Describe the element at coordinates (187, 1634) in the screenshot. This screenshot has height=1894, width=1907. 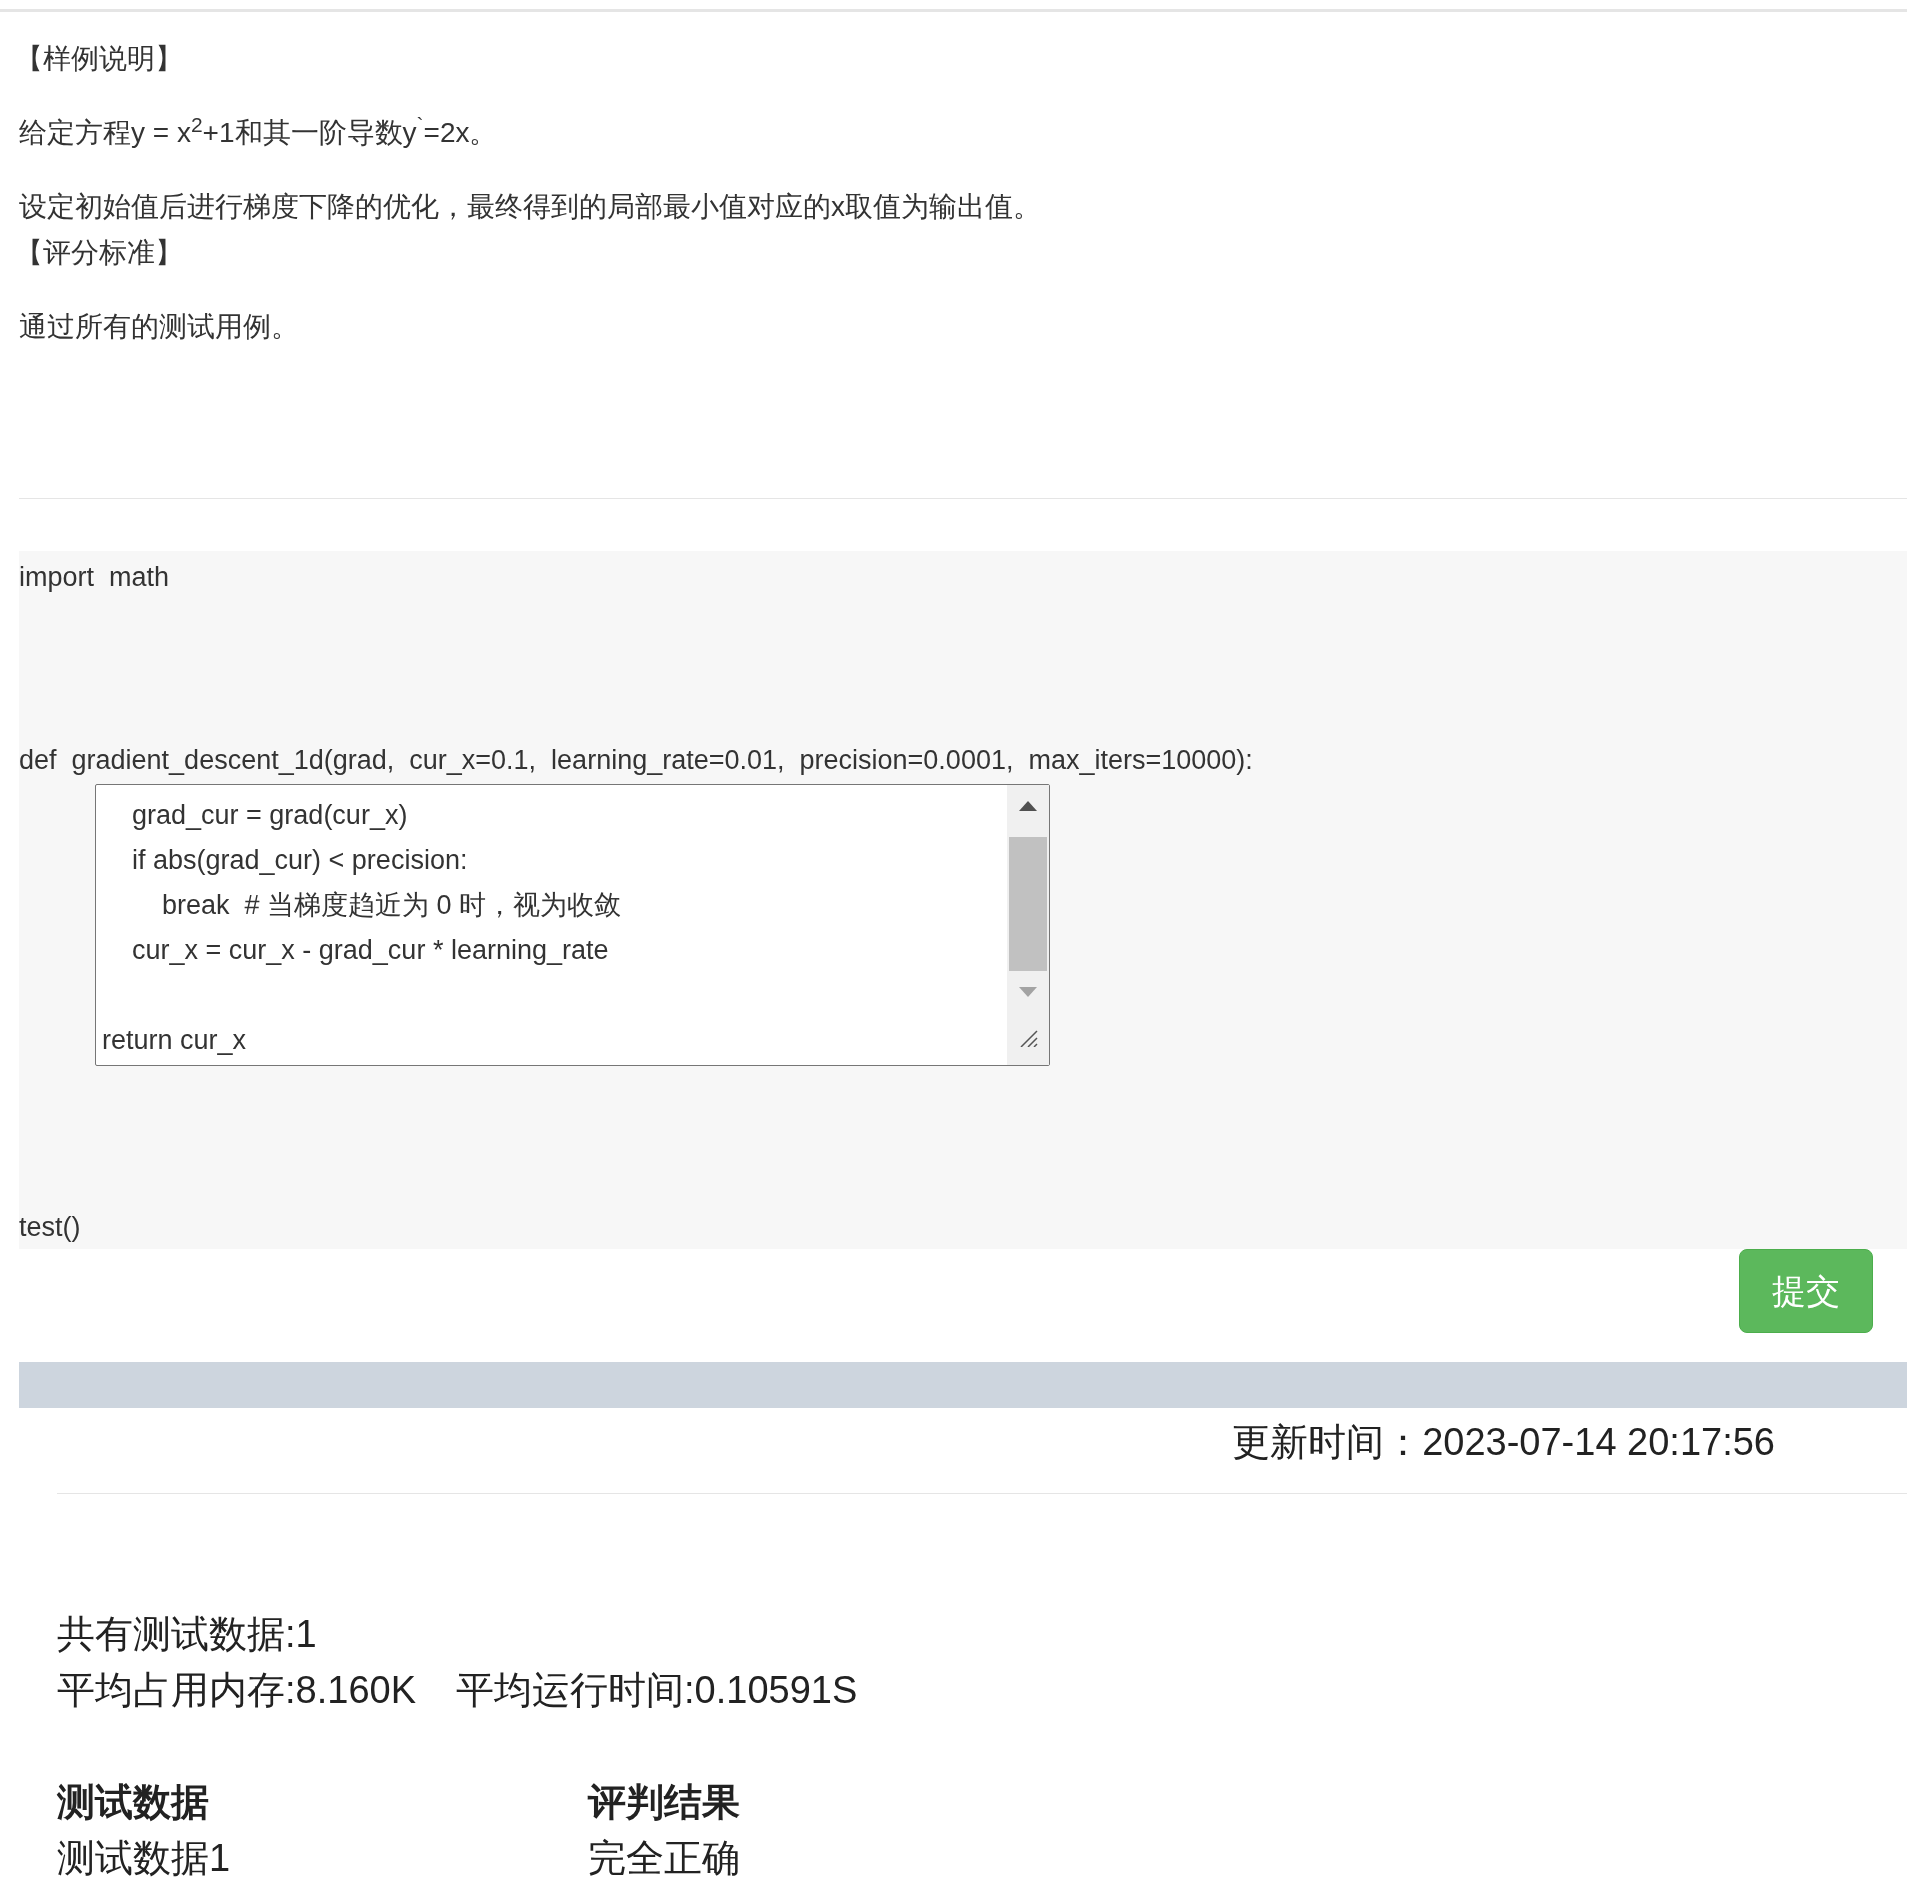
I see `test-count: 共有测试数据:1` at that location.